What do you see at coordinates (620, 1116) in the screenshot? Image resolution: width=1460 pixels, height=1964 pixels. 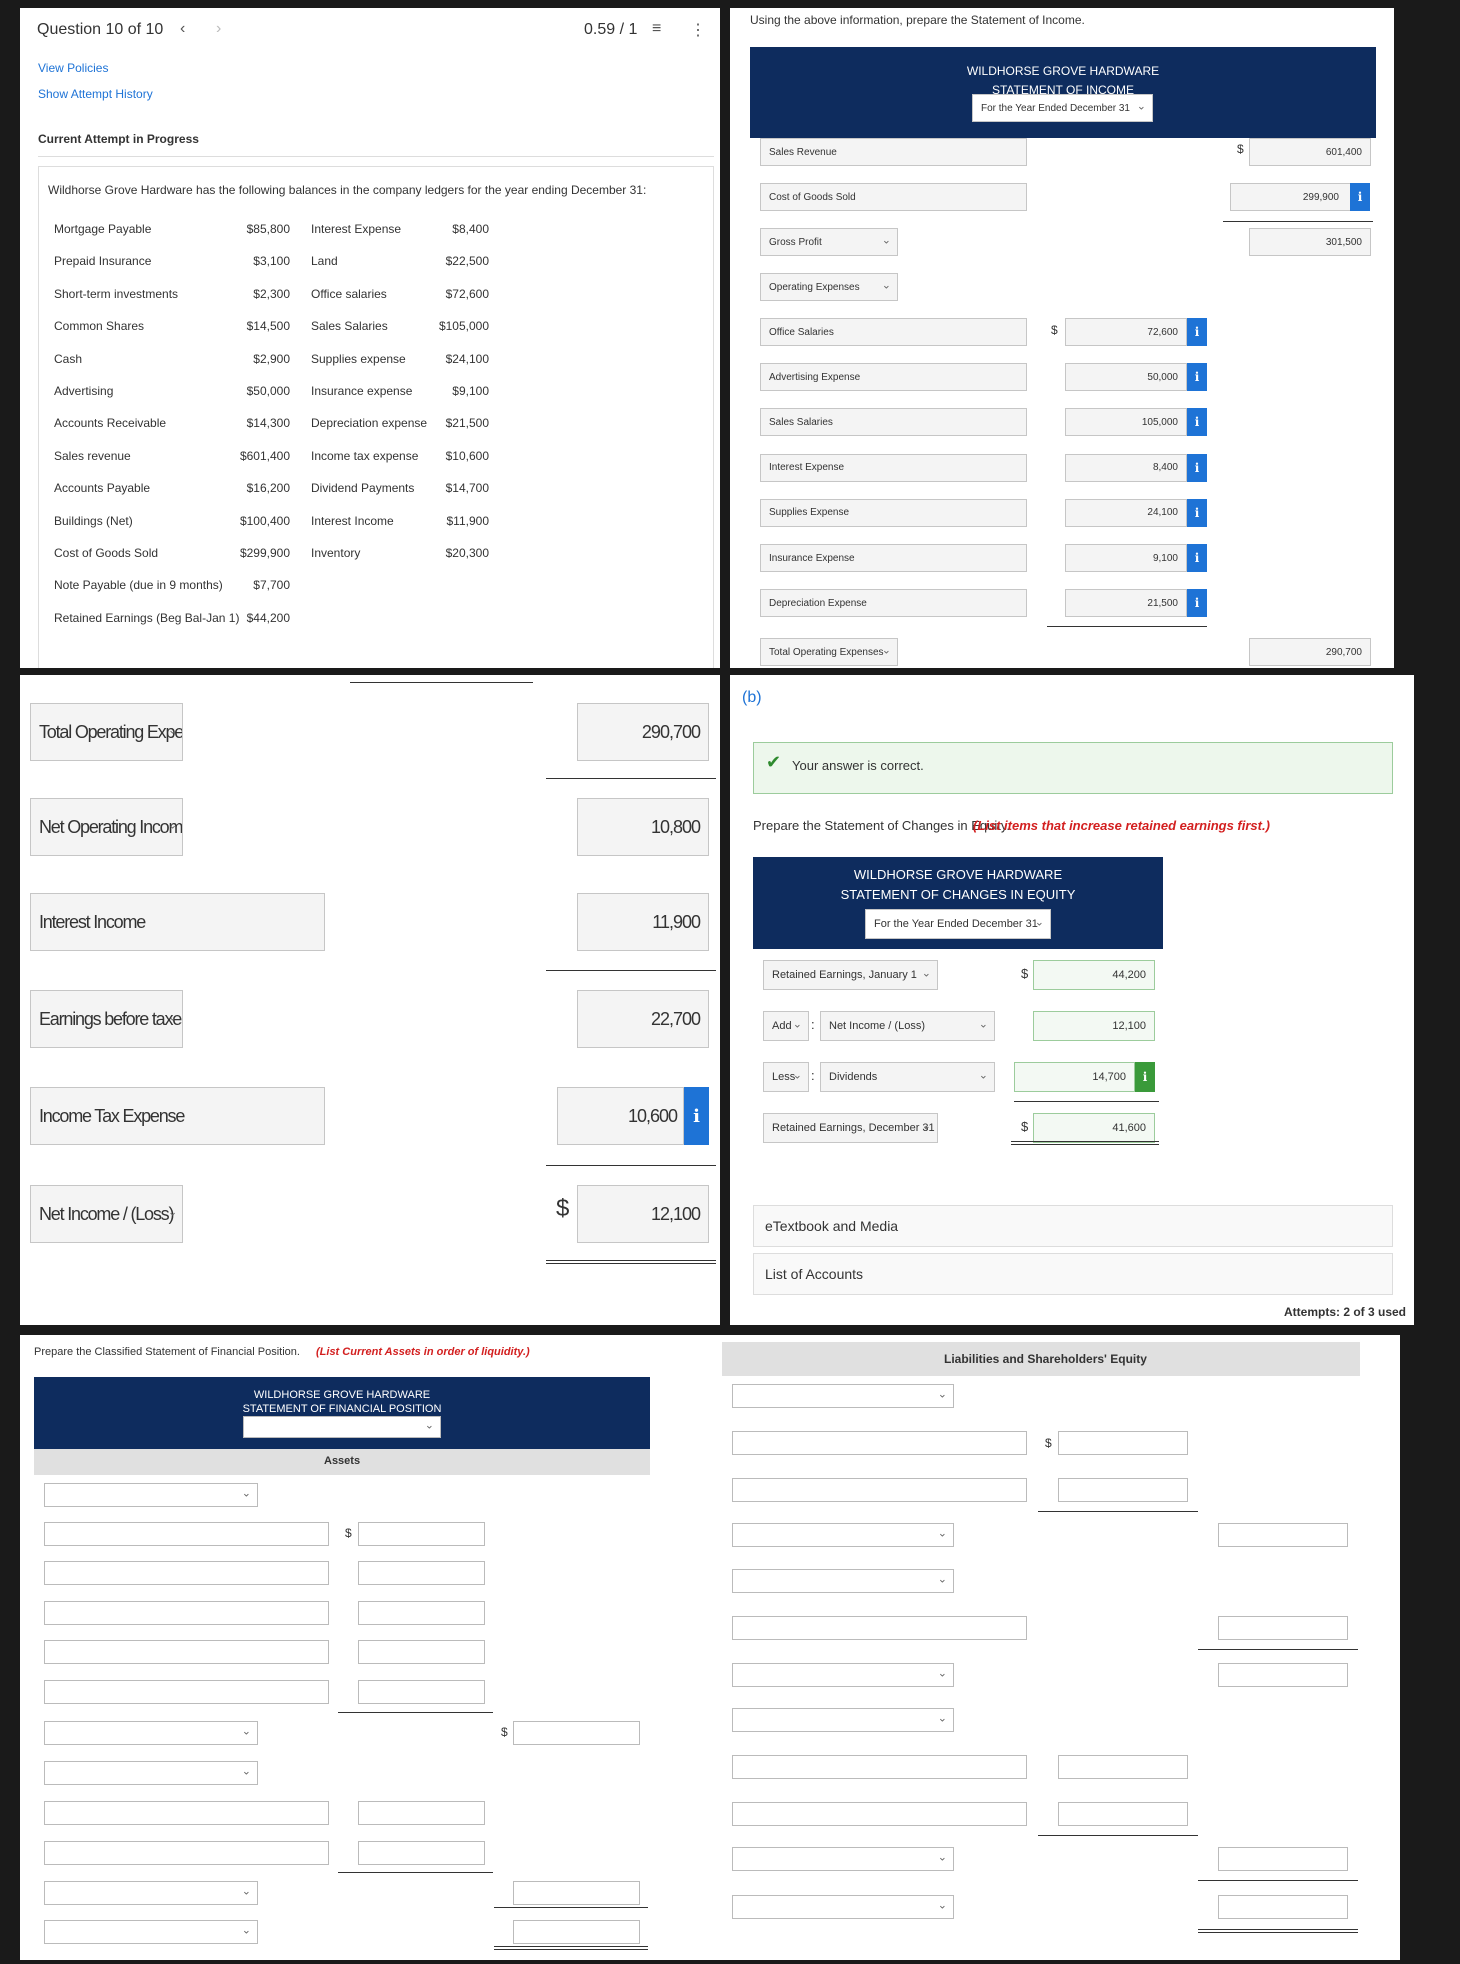 I see `income-tax-value: 10,600` at bounding box center [620, 1116].